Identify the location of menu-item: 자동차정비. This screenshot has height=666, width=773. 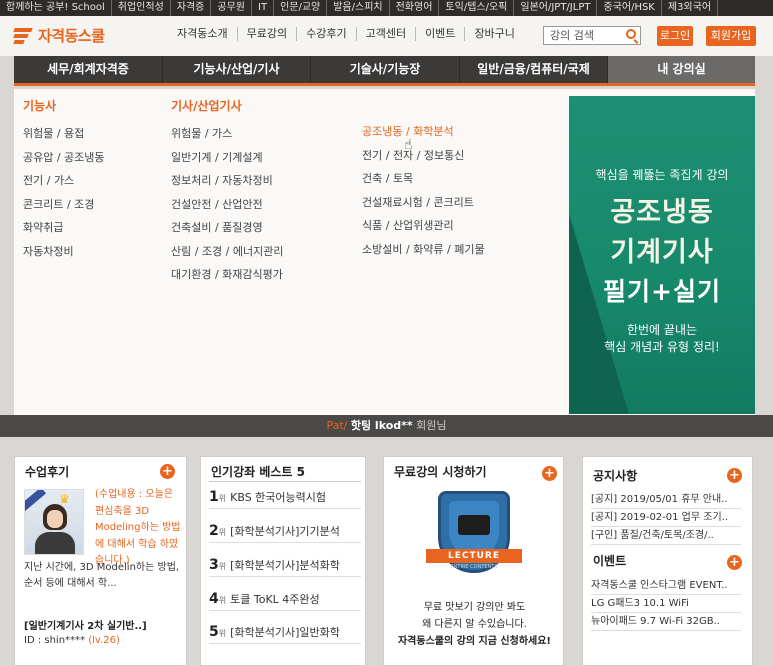
(64, 252).